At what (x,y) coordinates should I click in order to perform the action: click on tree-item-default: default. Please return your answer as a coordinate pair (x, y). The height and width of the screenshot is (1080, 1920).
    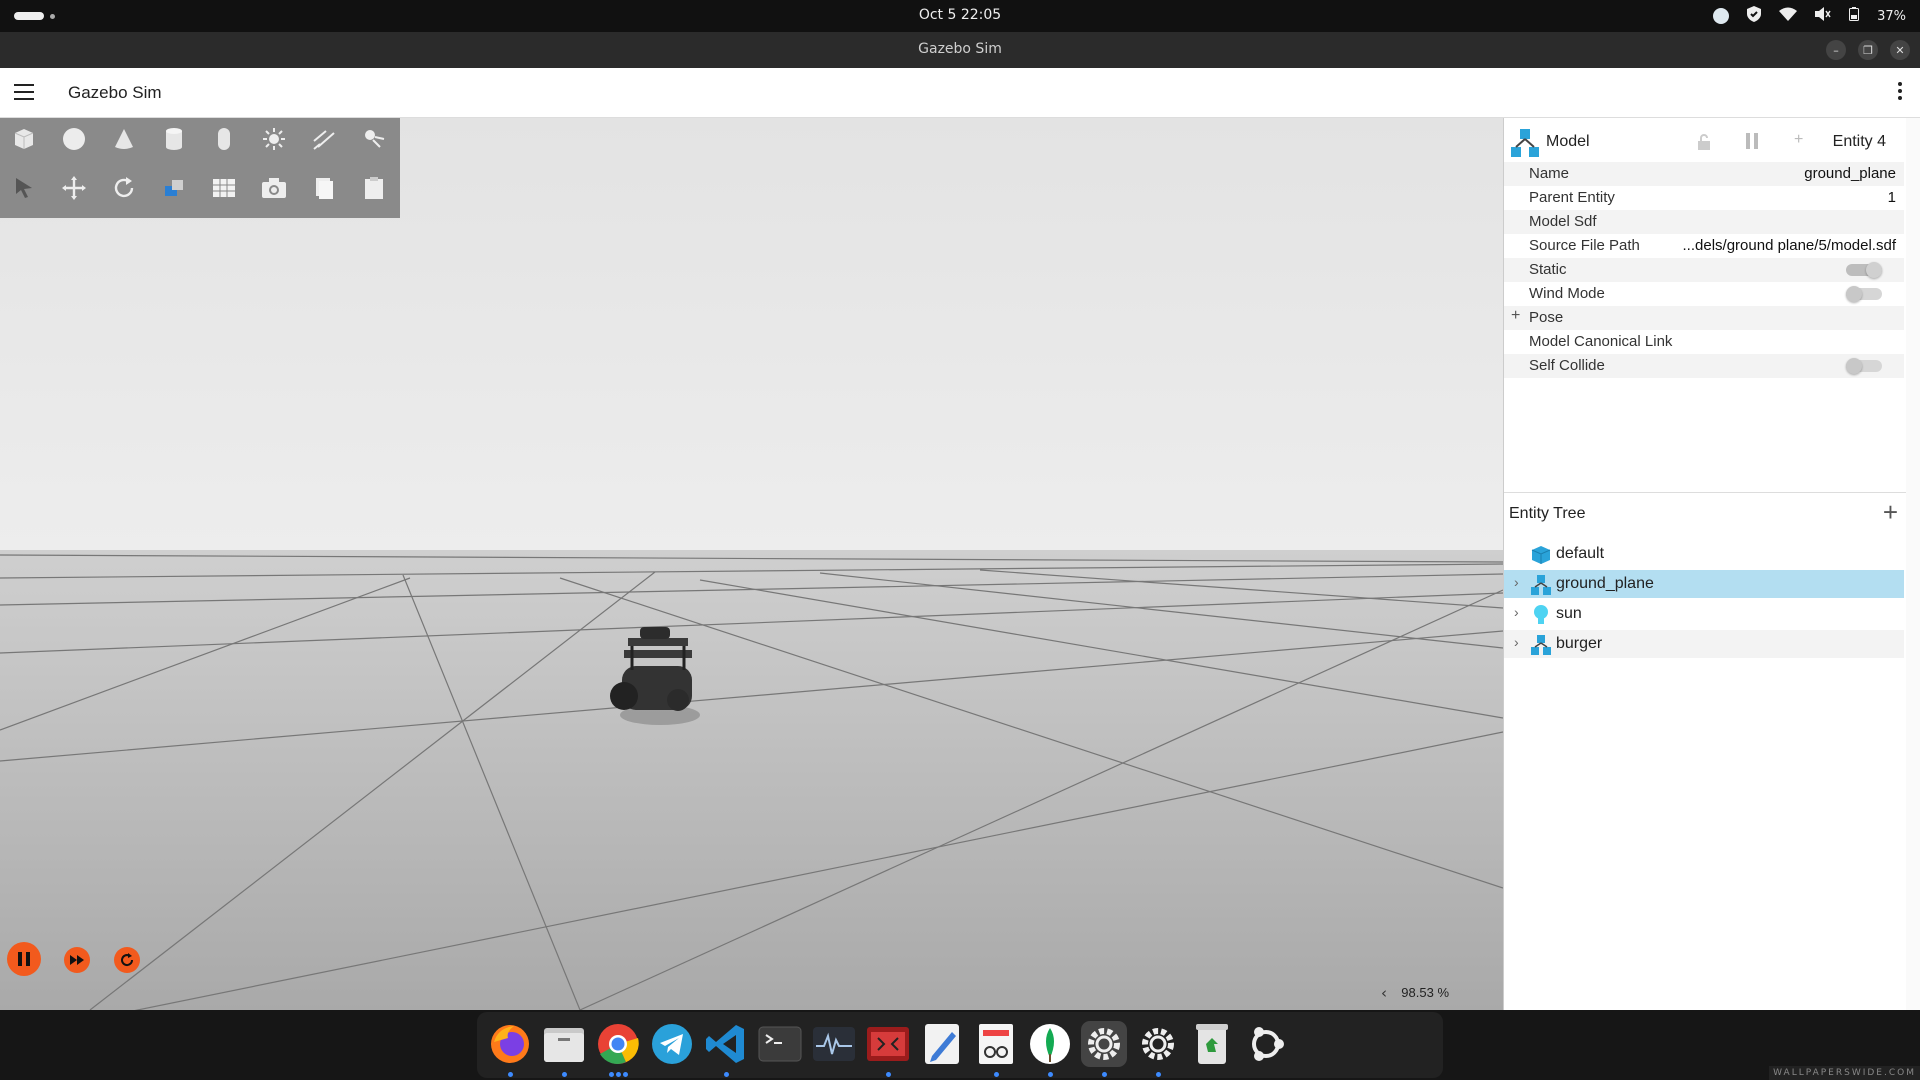
    Looking at the image, I should click on (1704, 554).